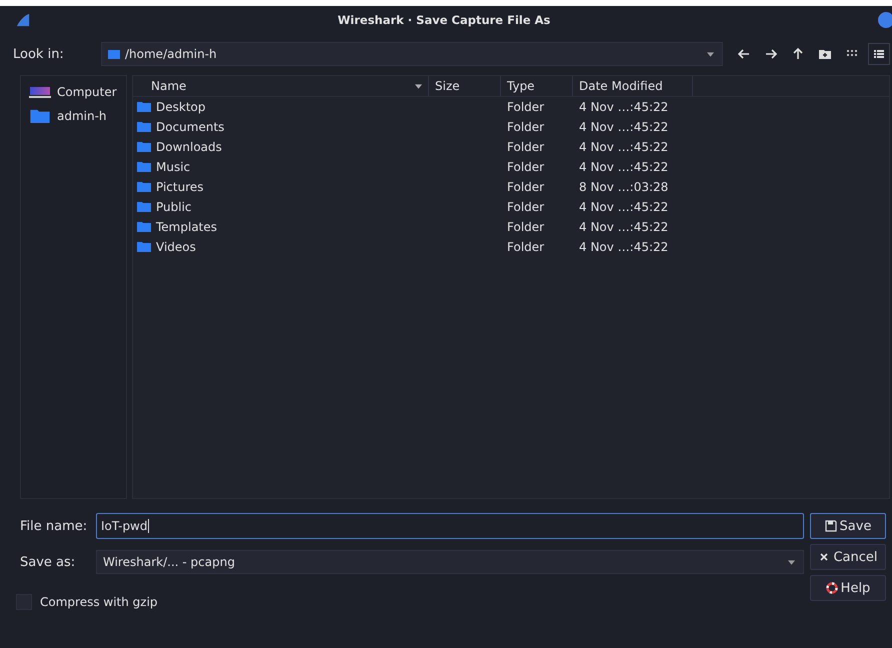 The image size is (892, 648). I want to click on file-name: Desktop, so click(181, 107).